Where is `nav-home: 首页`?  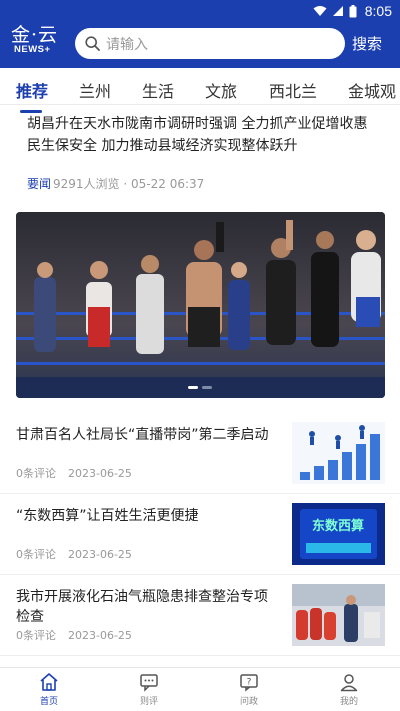 nav-home: 首页 is located at coordinates (49, 689).